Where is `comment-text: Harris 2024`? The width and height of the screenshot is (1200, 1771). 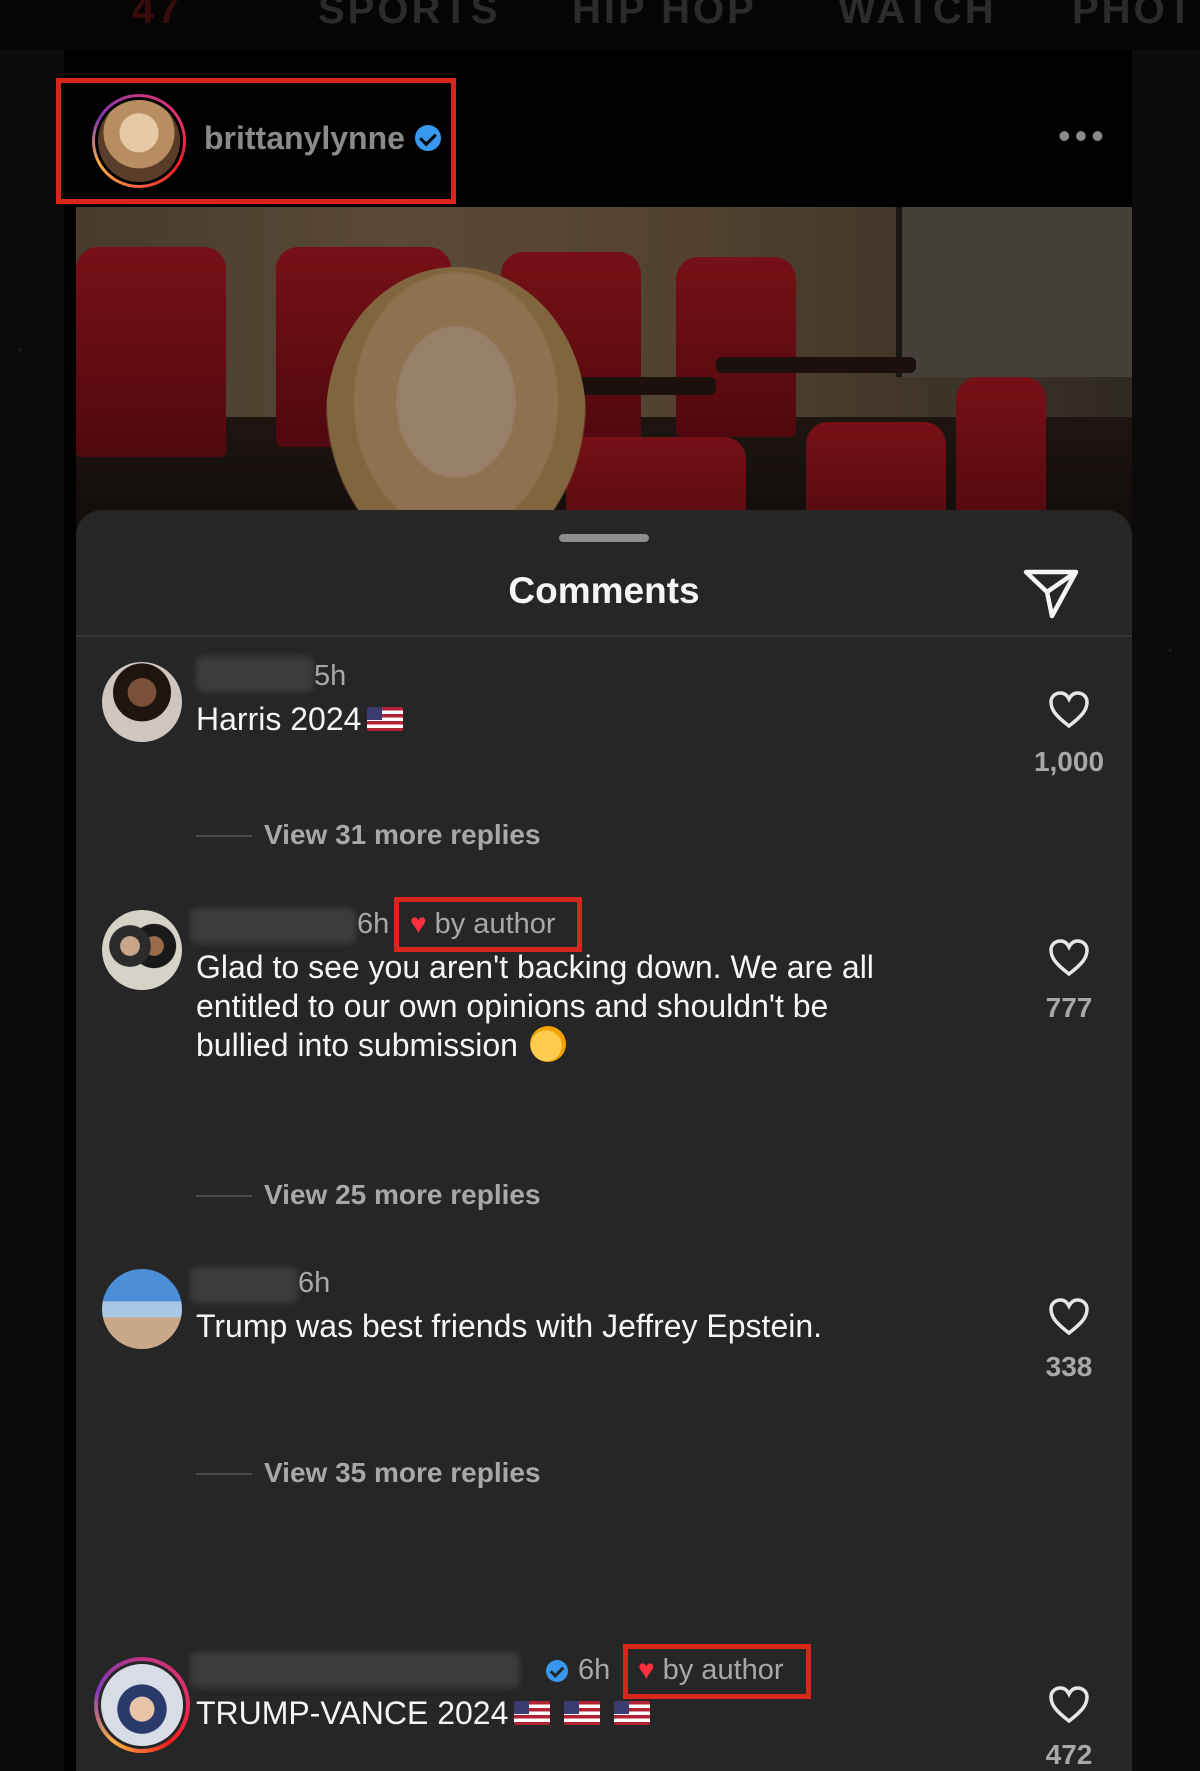
comment-text: Harris 2024 is located at coordinates (300, 719).